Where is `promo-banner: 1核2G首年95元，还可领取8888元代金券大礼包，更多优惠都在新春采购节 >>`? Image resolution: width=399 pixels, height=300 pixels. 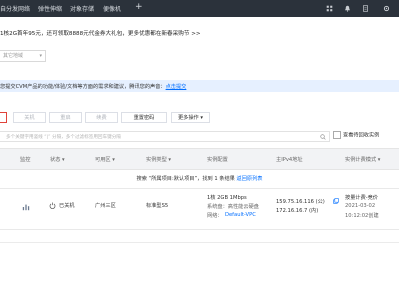 promo-banner: 1核2G首年95元，还可领取8888元代金券大礼包，更多优惠都在新春采购节 >> is located at coordinates (199, 32).